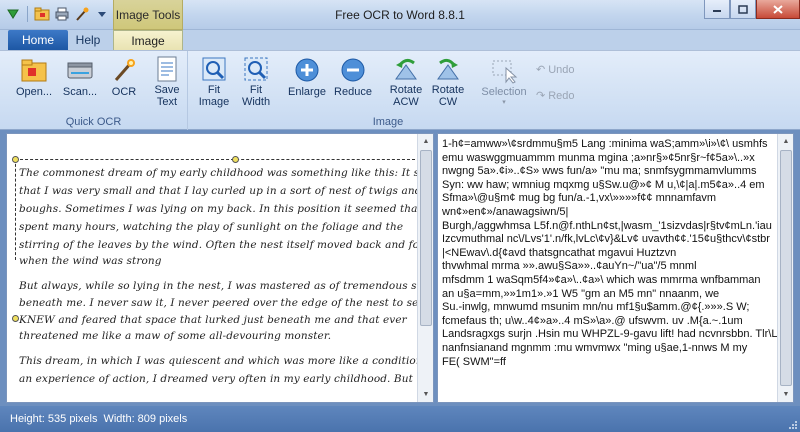 The height and width of the screenshot is (432, 800). Describe the element at coordinates (235, 159) in the screenshot. I see `selection-handle-top-middle` at that location.